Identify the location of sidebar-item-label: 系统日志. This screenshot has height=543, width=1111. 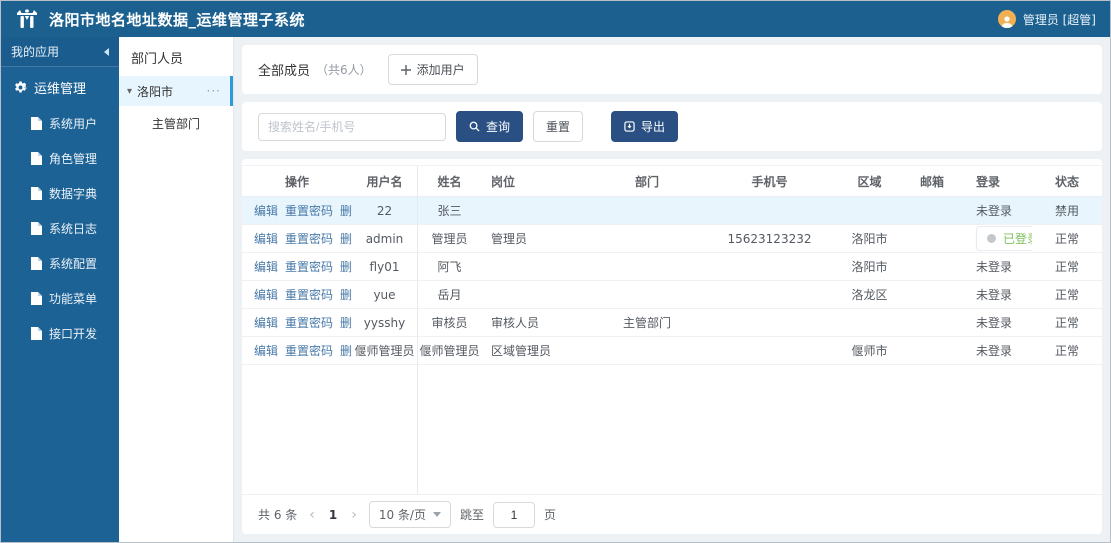
(73, 229).